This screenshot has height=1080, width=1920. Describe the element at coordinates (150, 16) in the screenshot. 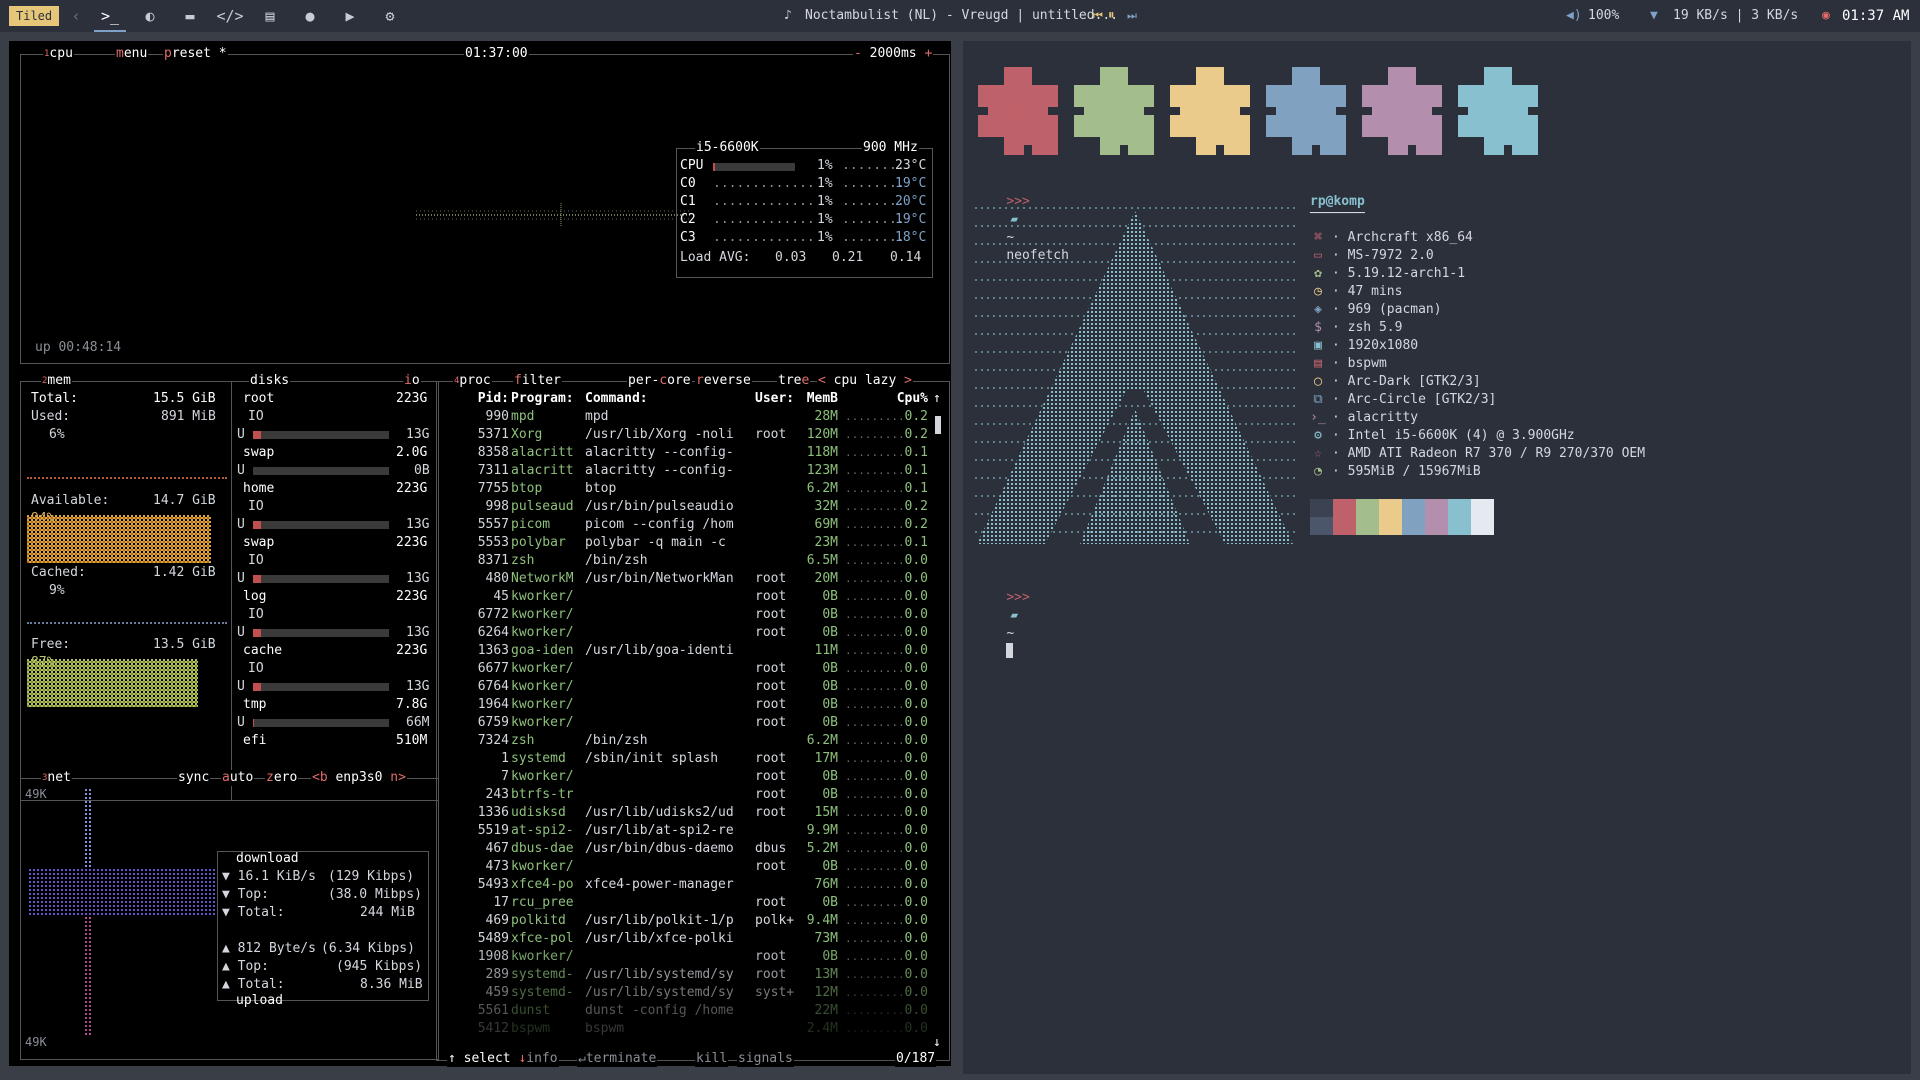

I see `reload-workspace-icon: ◐` at that location.